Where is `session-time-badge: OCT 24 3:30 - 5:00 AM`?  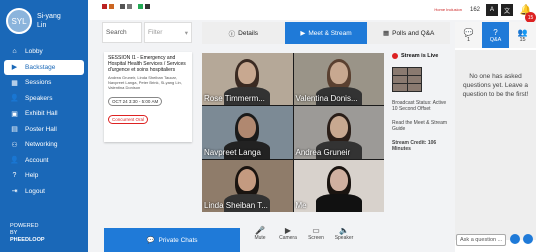
session-time-badge: OCT 24 3:30 - 5:00 AM is located at coordinates (135, 101).